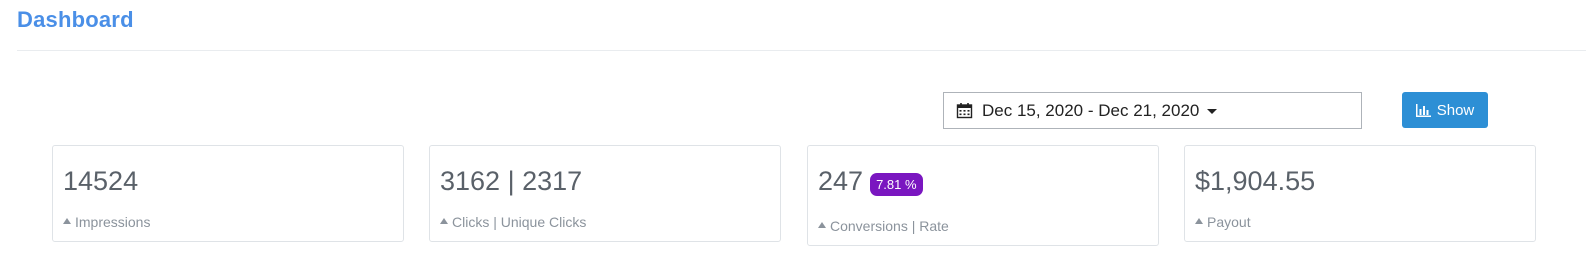  Describe the element at coordinates (1229, 222) in the screenshot. I see `payout-label: Payout` at that location.